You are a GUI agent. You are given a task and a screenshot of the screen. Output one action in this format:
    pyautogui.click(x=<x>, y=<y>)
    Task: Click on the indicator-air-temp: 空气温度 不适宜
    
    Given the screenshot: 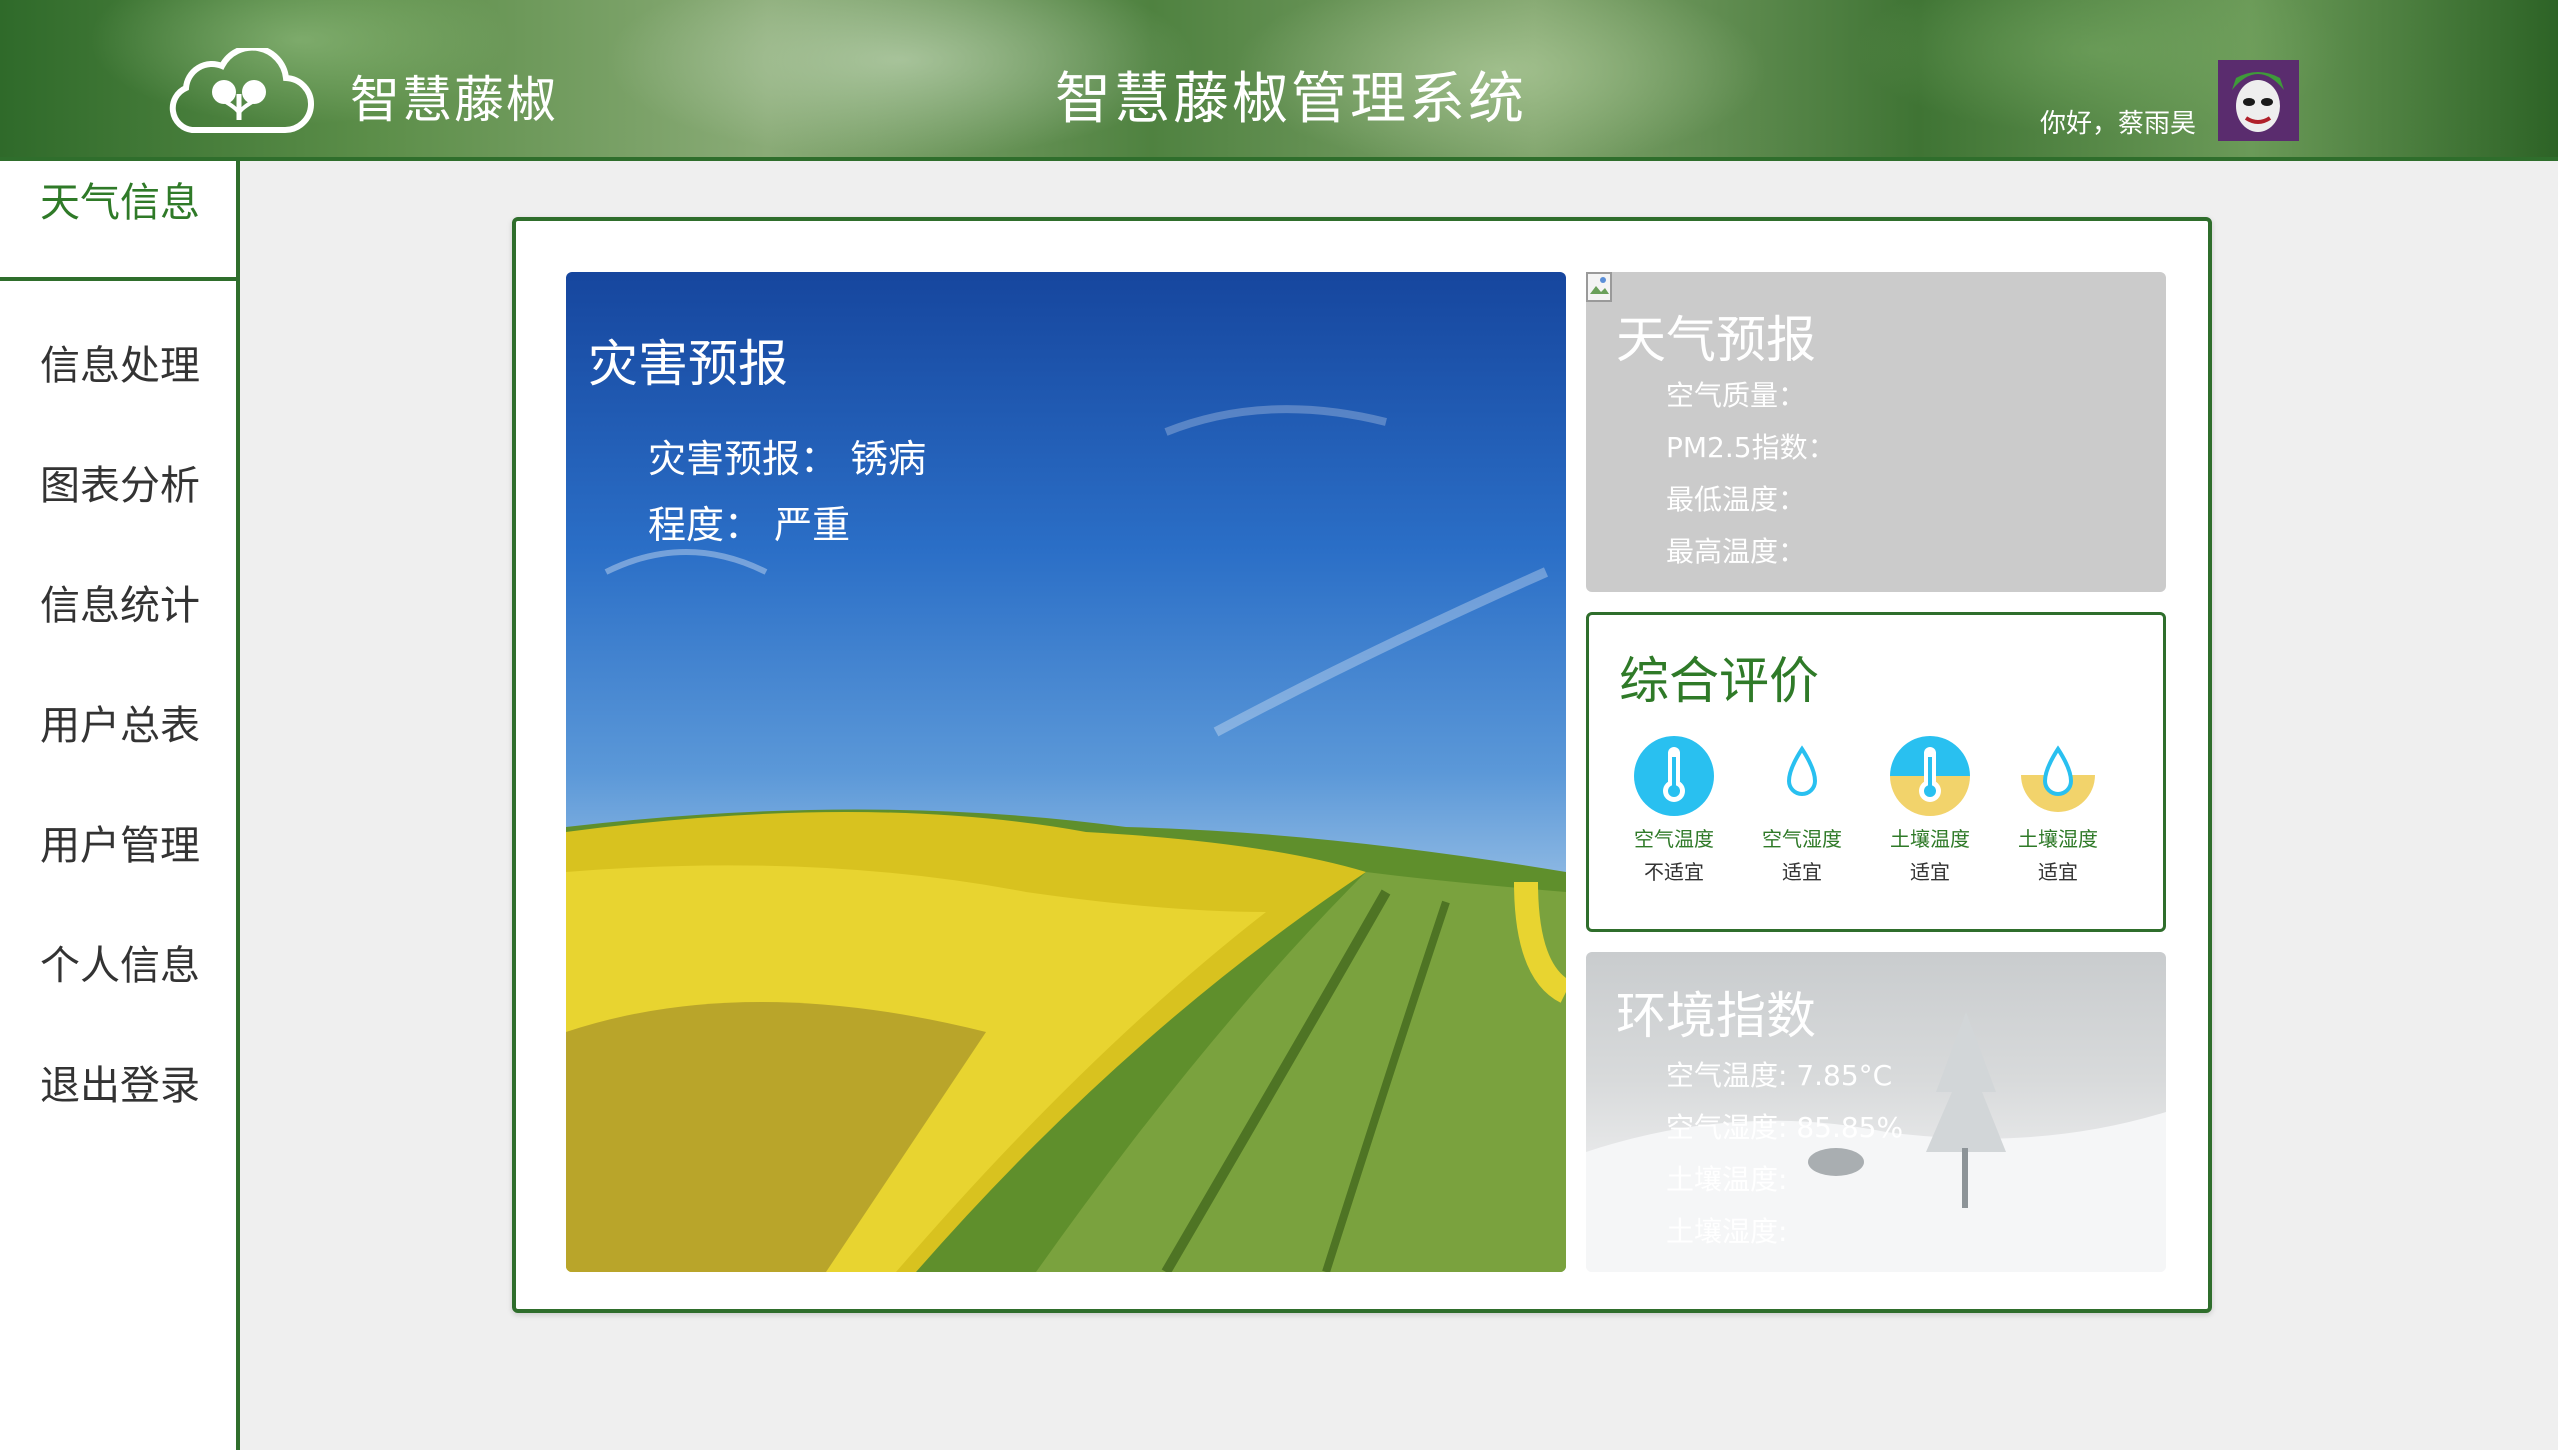 What is the action you would take?
    pyautogui.click(x=1674, y=810)
    